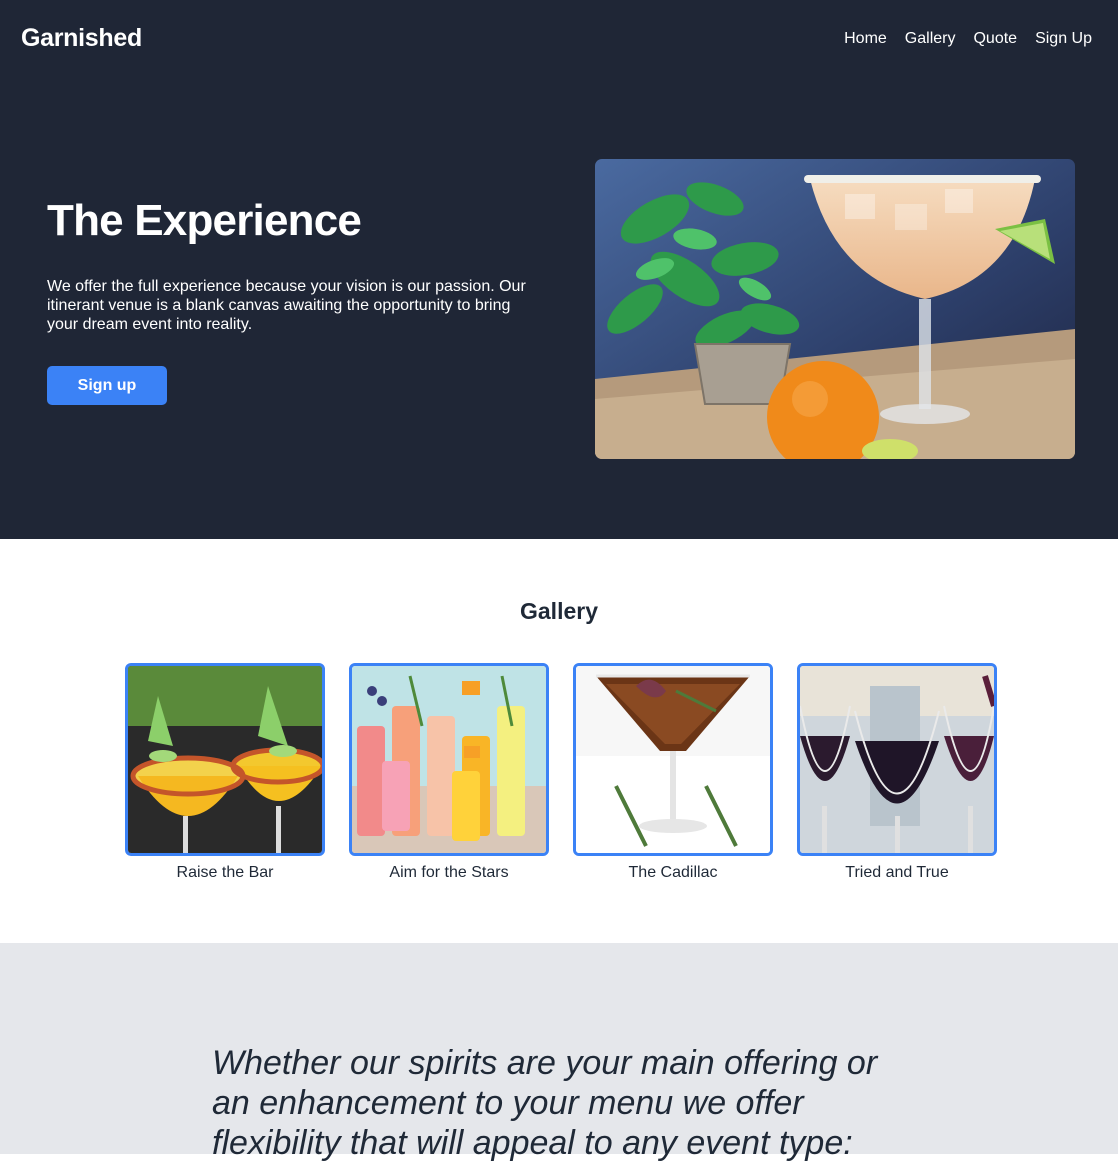  Describe the element at coordinates (835, 309) in the screenshot. I see `hero-cocktail-image` at that location.